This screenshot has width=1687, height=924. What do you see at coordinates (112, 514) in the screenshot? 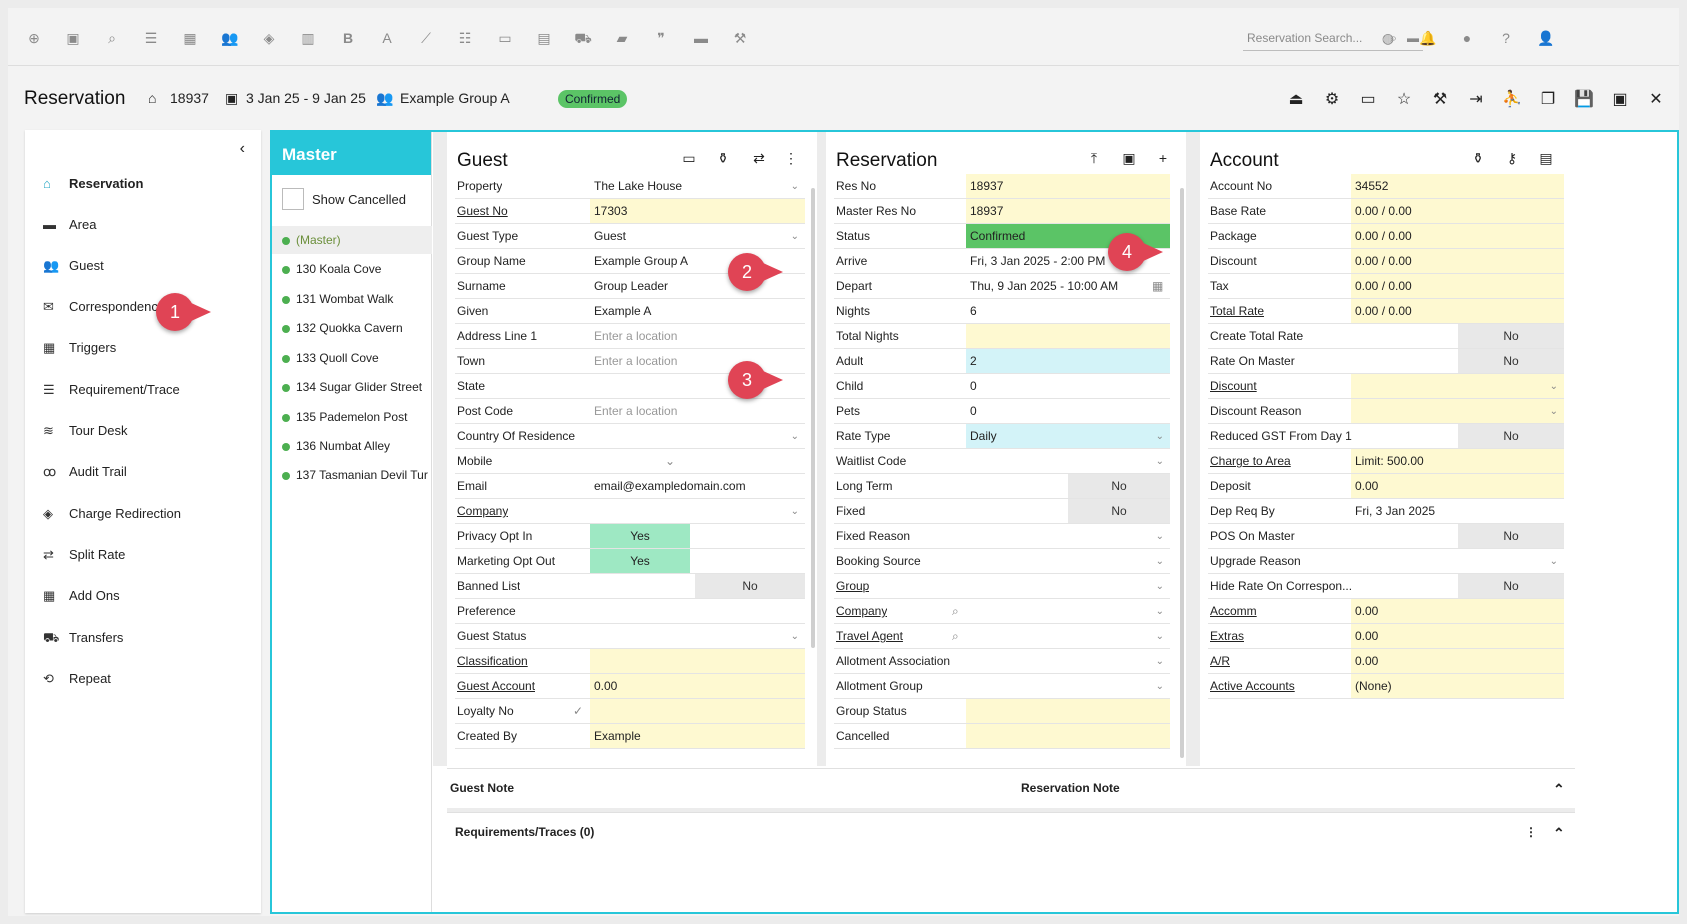
I see `nav-item-charge-redirection: ◈ Charge Redirection` at bounding box center [112, 514].